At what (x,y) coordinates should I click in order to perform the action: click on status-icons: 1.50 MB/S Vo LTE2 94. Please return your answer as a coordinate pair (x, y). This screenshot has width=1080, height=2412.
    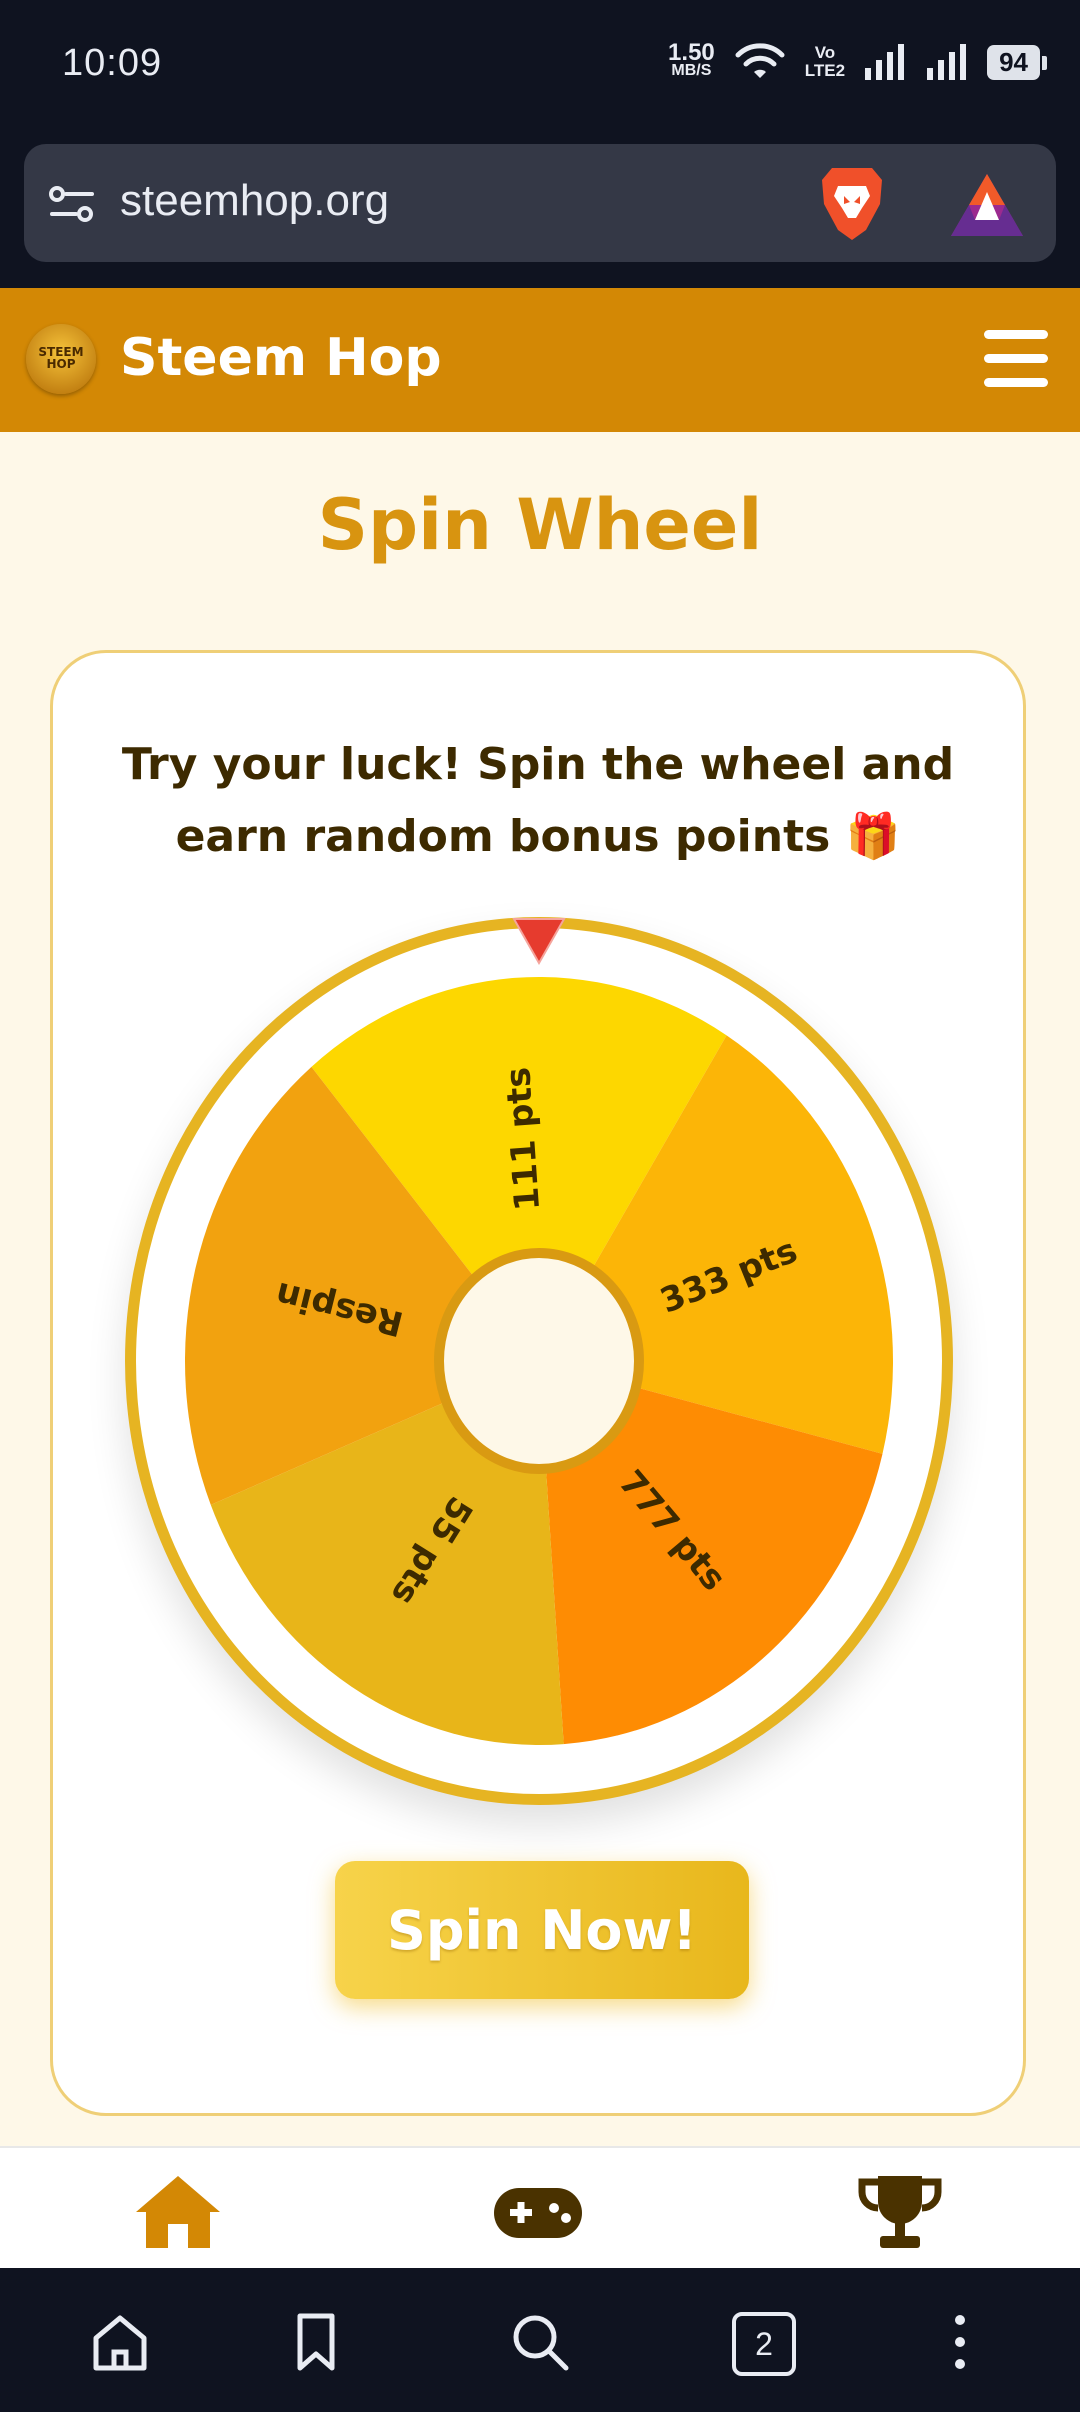
    Looking at the image, I should click on (857, 60).